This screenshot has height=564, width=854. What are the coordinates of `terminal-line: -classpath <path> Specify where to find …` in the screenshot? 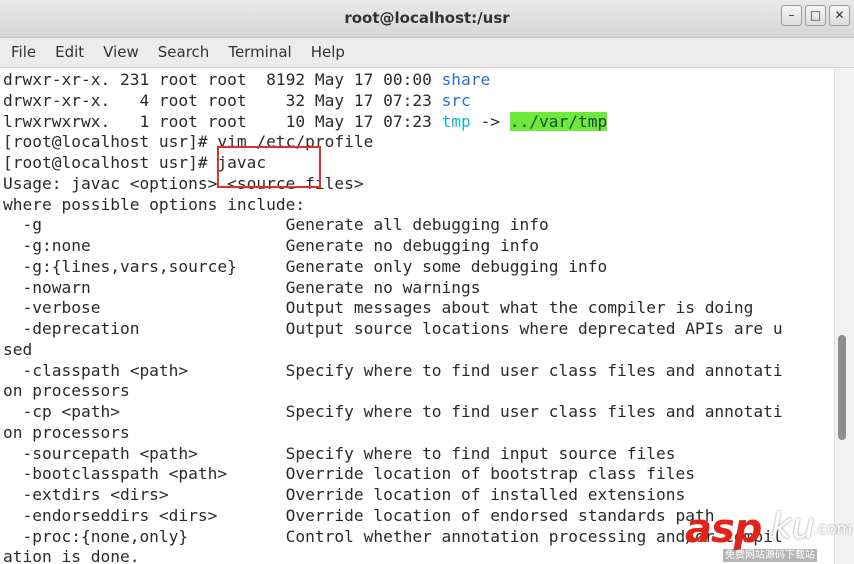 It's located at (393, 370).